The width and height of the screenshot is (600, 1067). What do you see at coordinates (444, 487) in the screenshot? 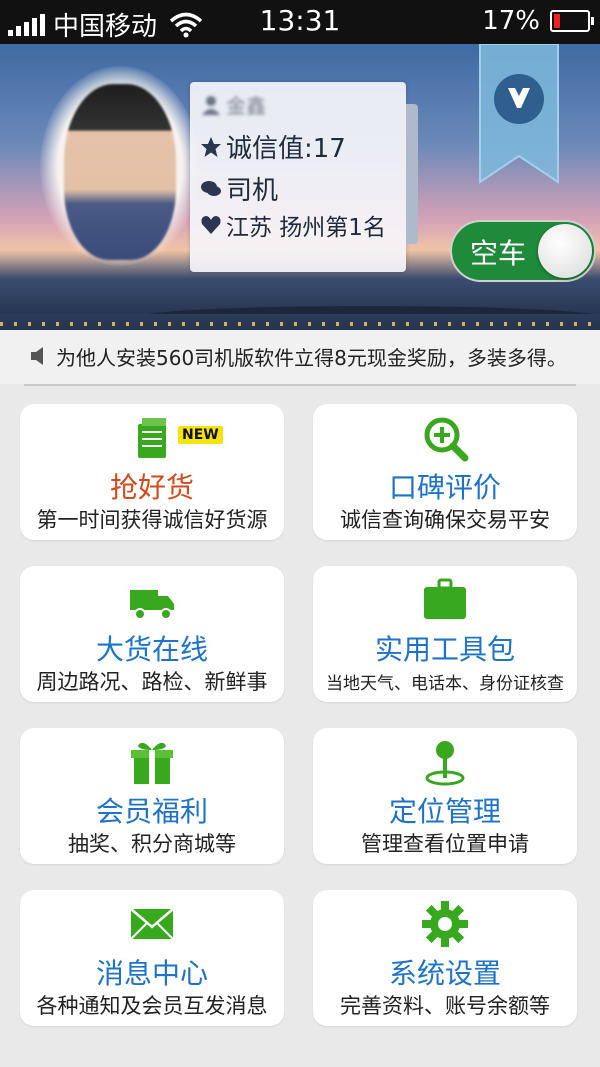
I see `tile-title: 口碑评价` at bounding box center [444, 487].